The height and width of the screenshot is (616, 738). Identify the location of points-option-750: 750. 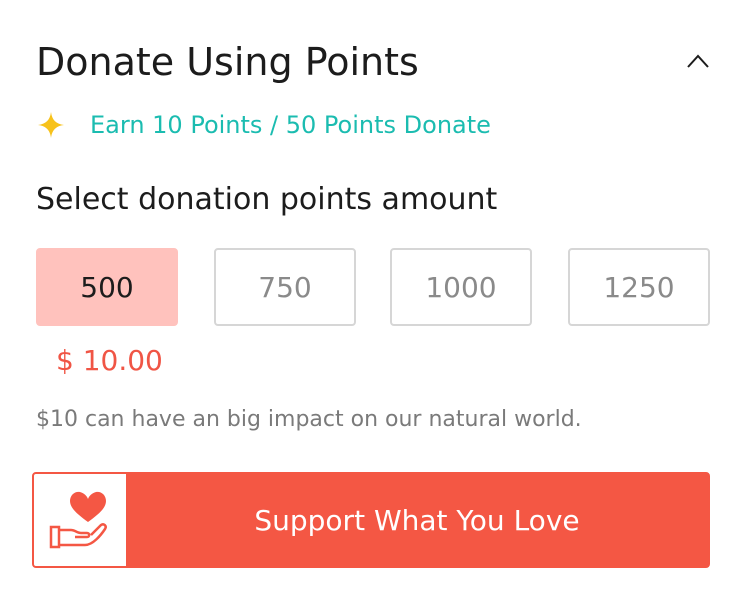
(285, 287).